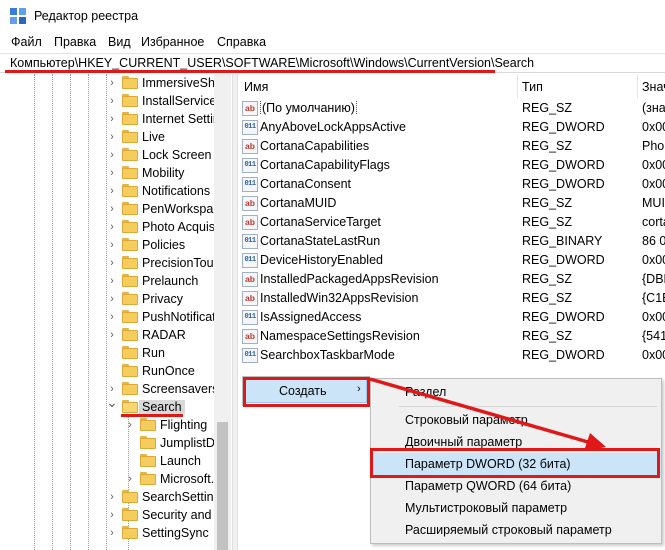  I want to click on value-row: 011DeviceHistoryEnabled REG_DWORD 0x00, so click(451, 260).